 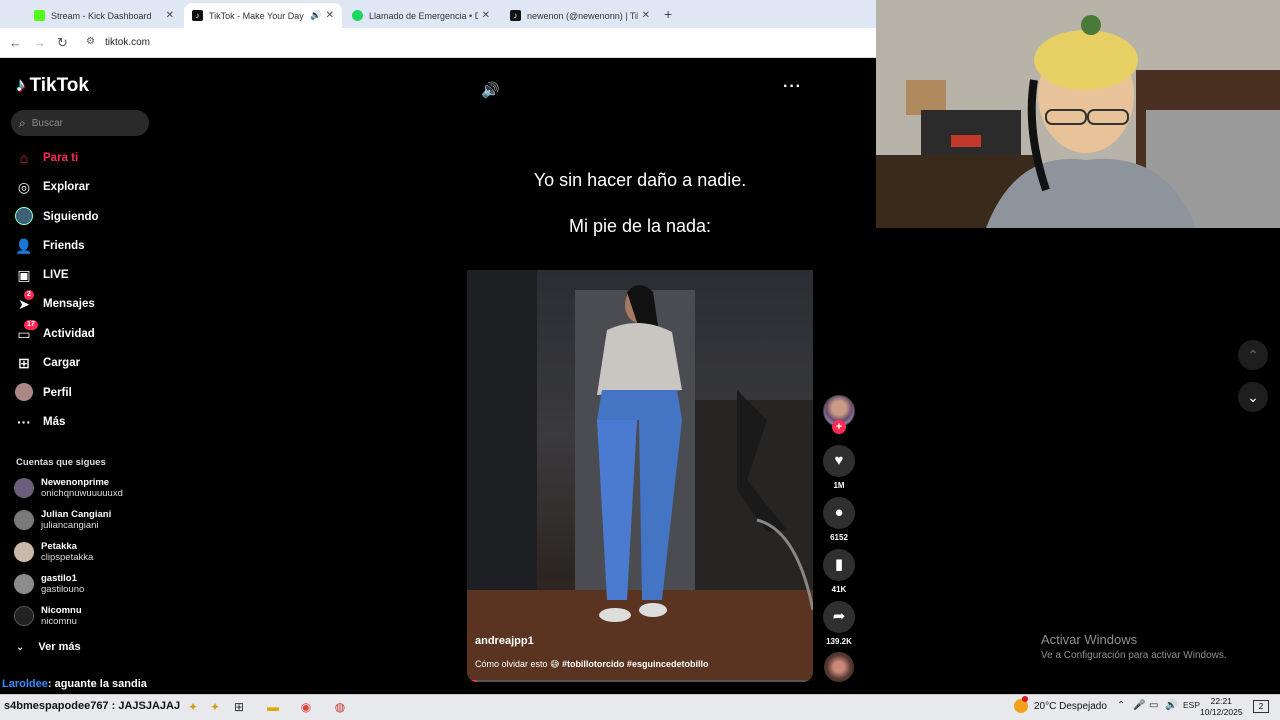 What do you see at coordinates (25, 684) in the screenshot?
I see `chat-username: Laroldee` at bounding box center [25, 684].